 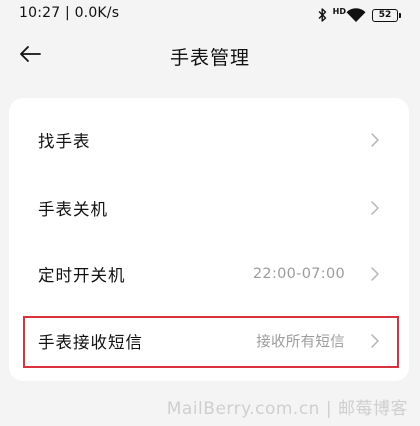 I want to click on row-label: 定时开关机, so click(x=82, y=275).